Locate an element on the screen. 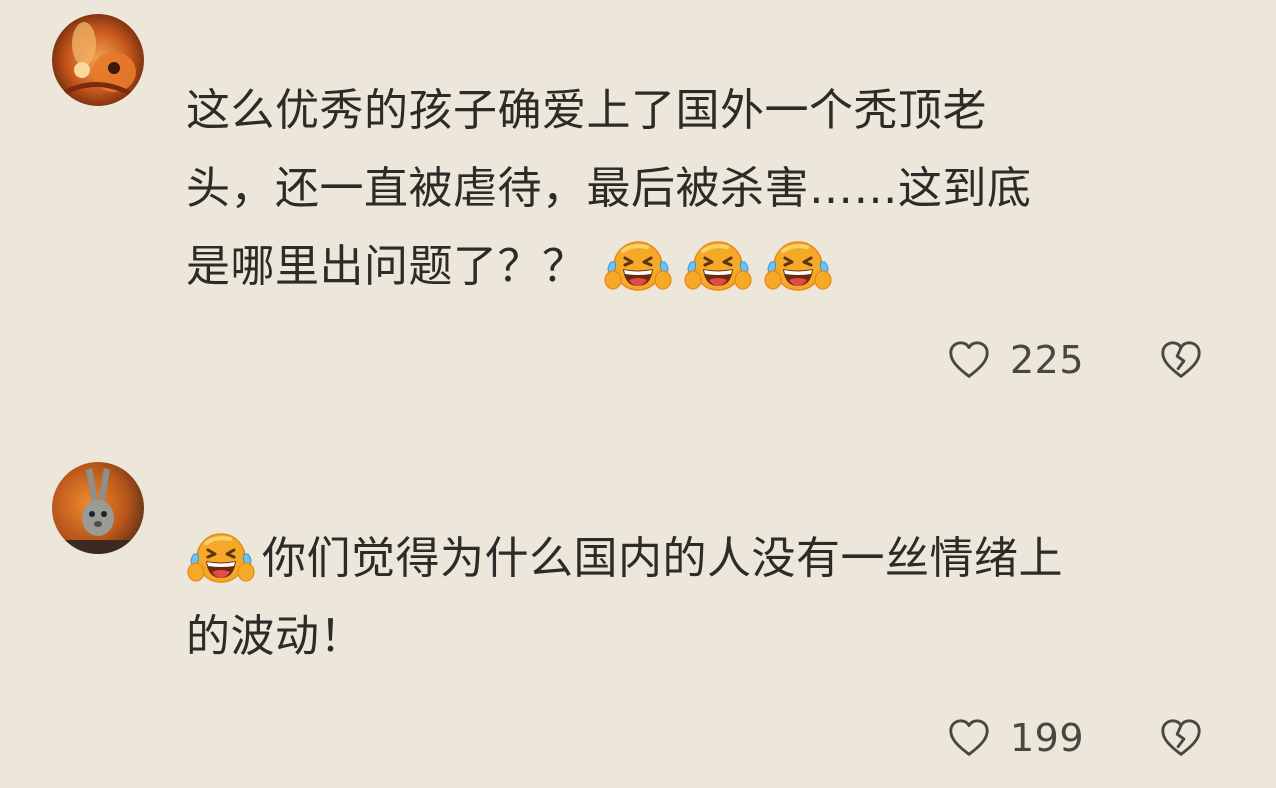 The height and width of the screenshot is (788, 1276). comment-text-line: 是哪里出问题了？？ is located at coordinates (386, 266).